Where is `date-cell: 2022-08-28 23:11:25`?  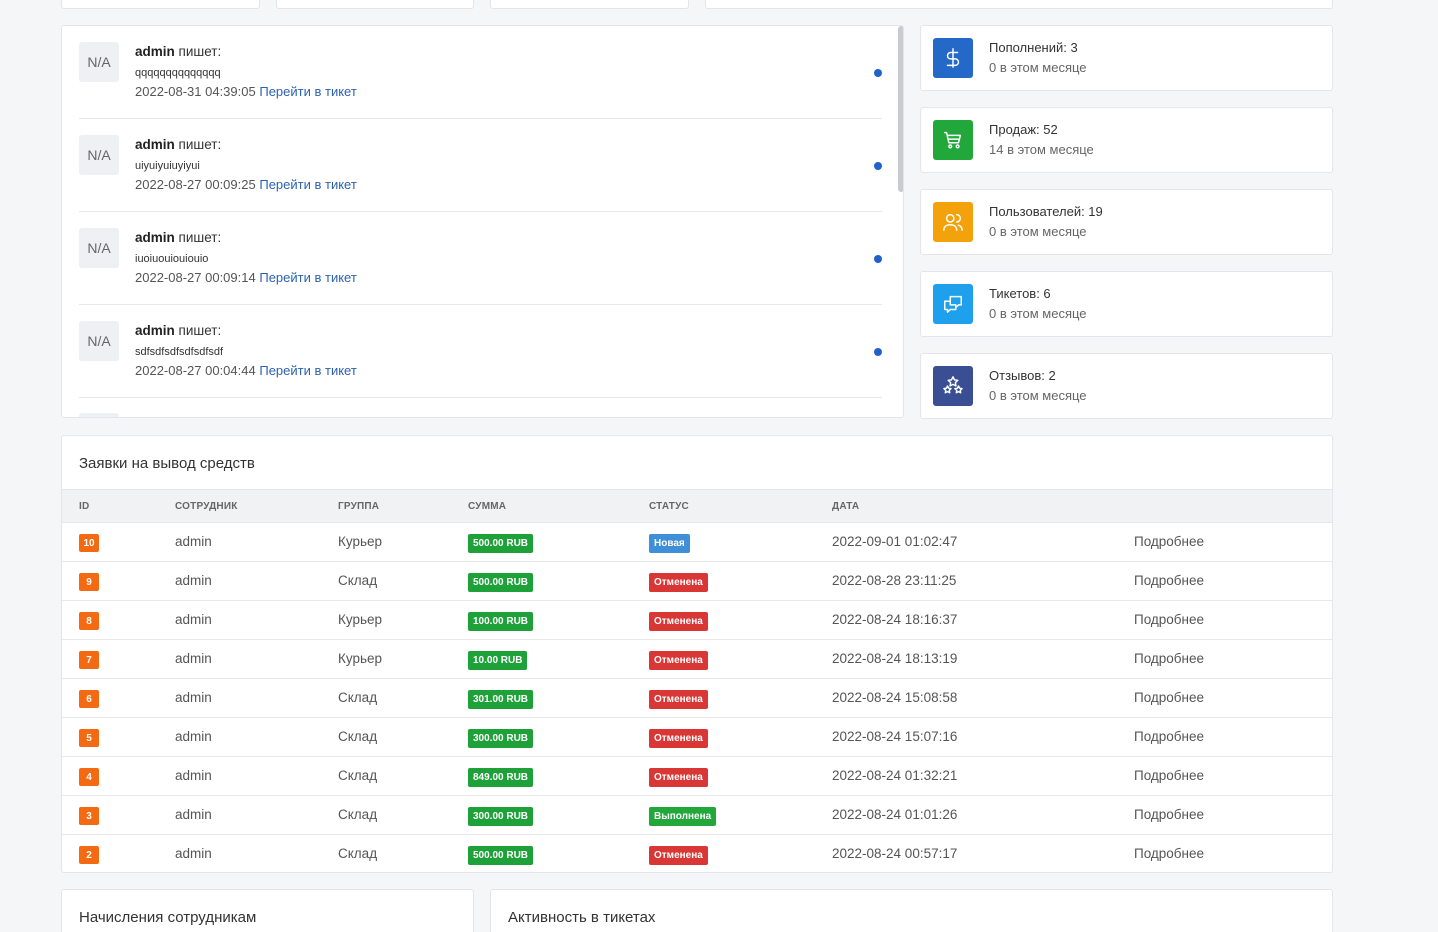 date-cell: 2022-08-28 23:11:25 is located at coordinates (894, 580).